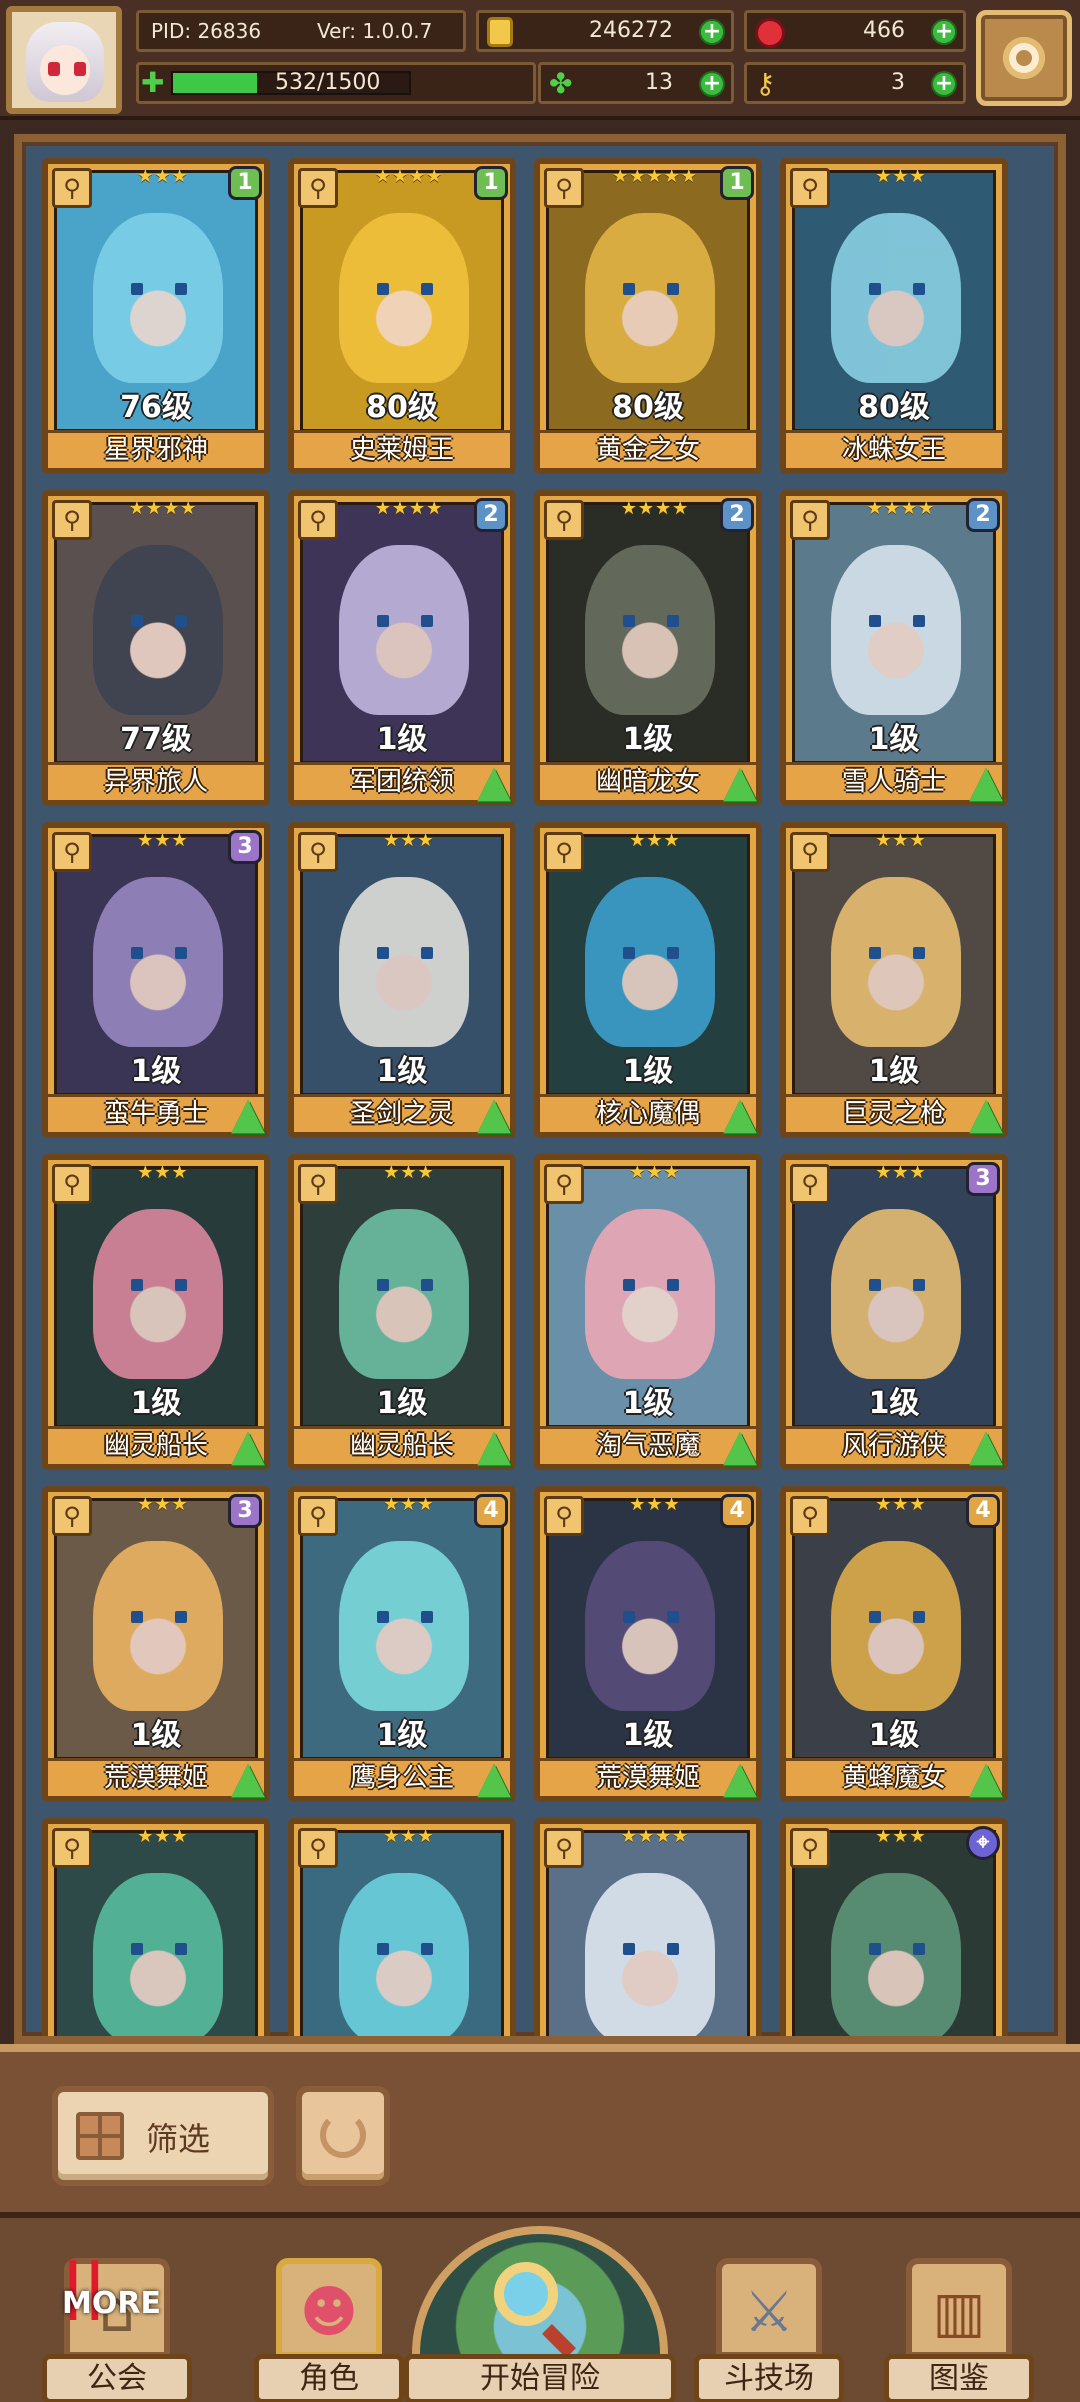  Describe the element at coordinates (898, 82) in the screenshot. I see `key-amount: 3` at that location.